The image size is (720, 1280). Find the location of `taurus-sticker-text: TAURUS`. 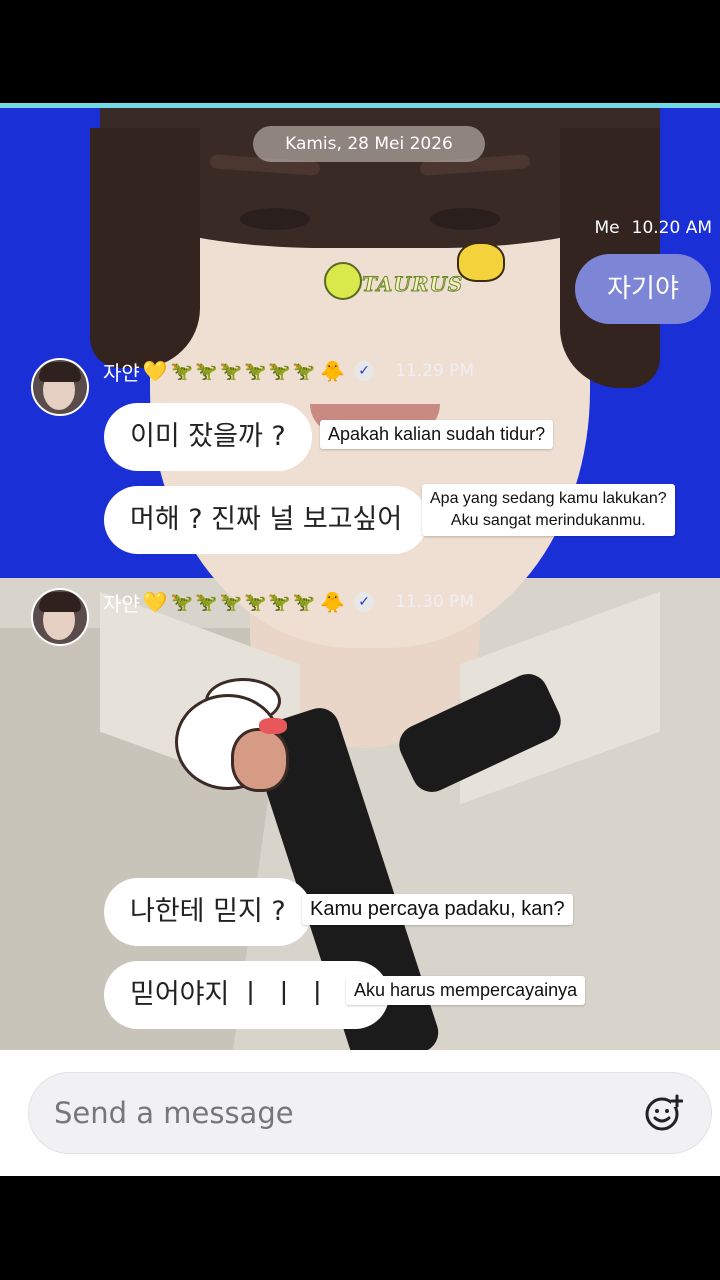

taurus-sticker-text: TAURUS is located at coordinates (412, 284).